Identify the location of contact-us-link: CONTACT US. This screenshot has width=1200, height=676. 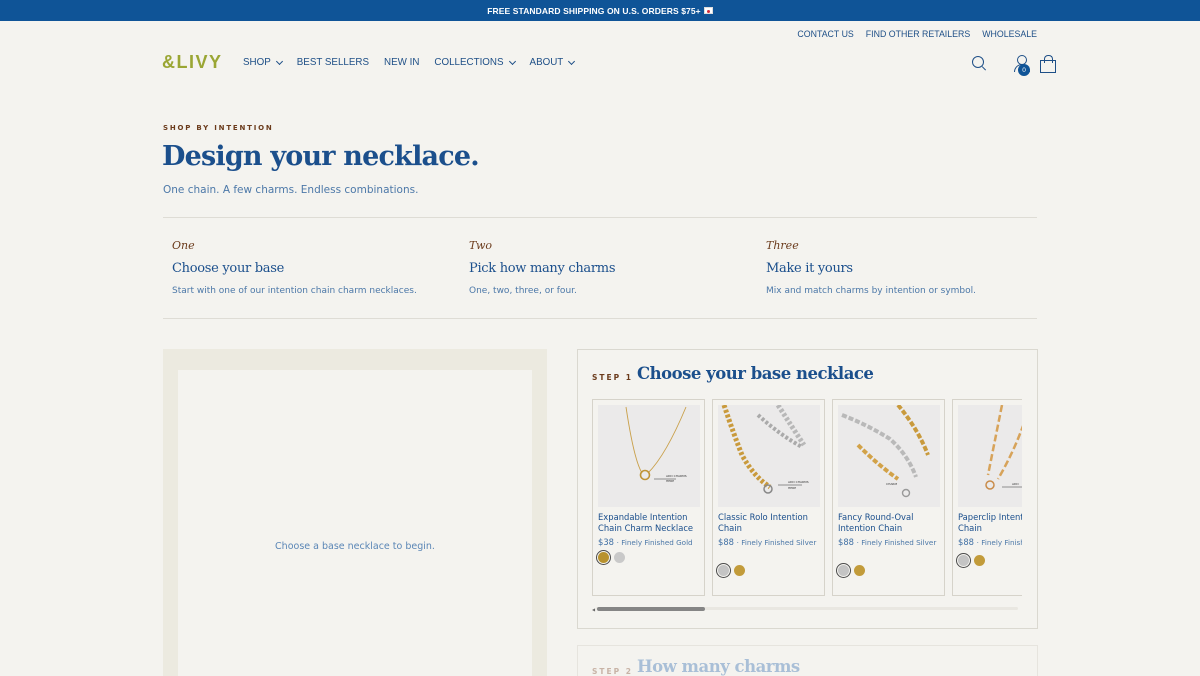
(825, 34).